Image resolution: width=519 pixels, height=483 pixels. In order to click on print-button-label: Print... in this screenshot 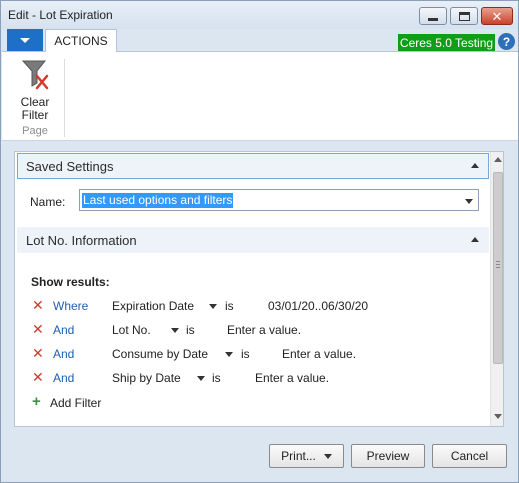, I will do `click(298, 456)`.